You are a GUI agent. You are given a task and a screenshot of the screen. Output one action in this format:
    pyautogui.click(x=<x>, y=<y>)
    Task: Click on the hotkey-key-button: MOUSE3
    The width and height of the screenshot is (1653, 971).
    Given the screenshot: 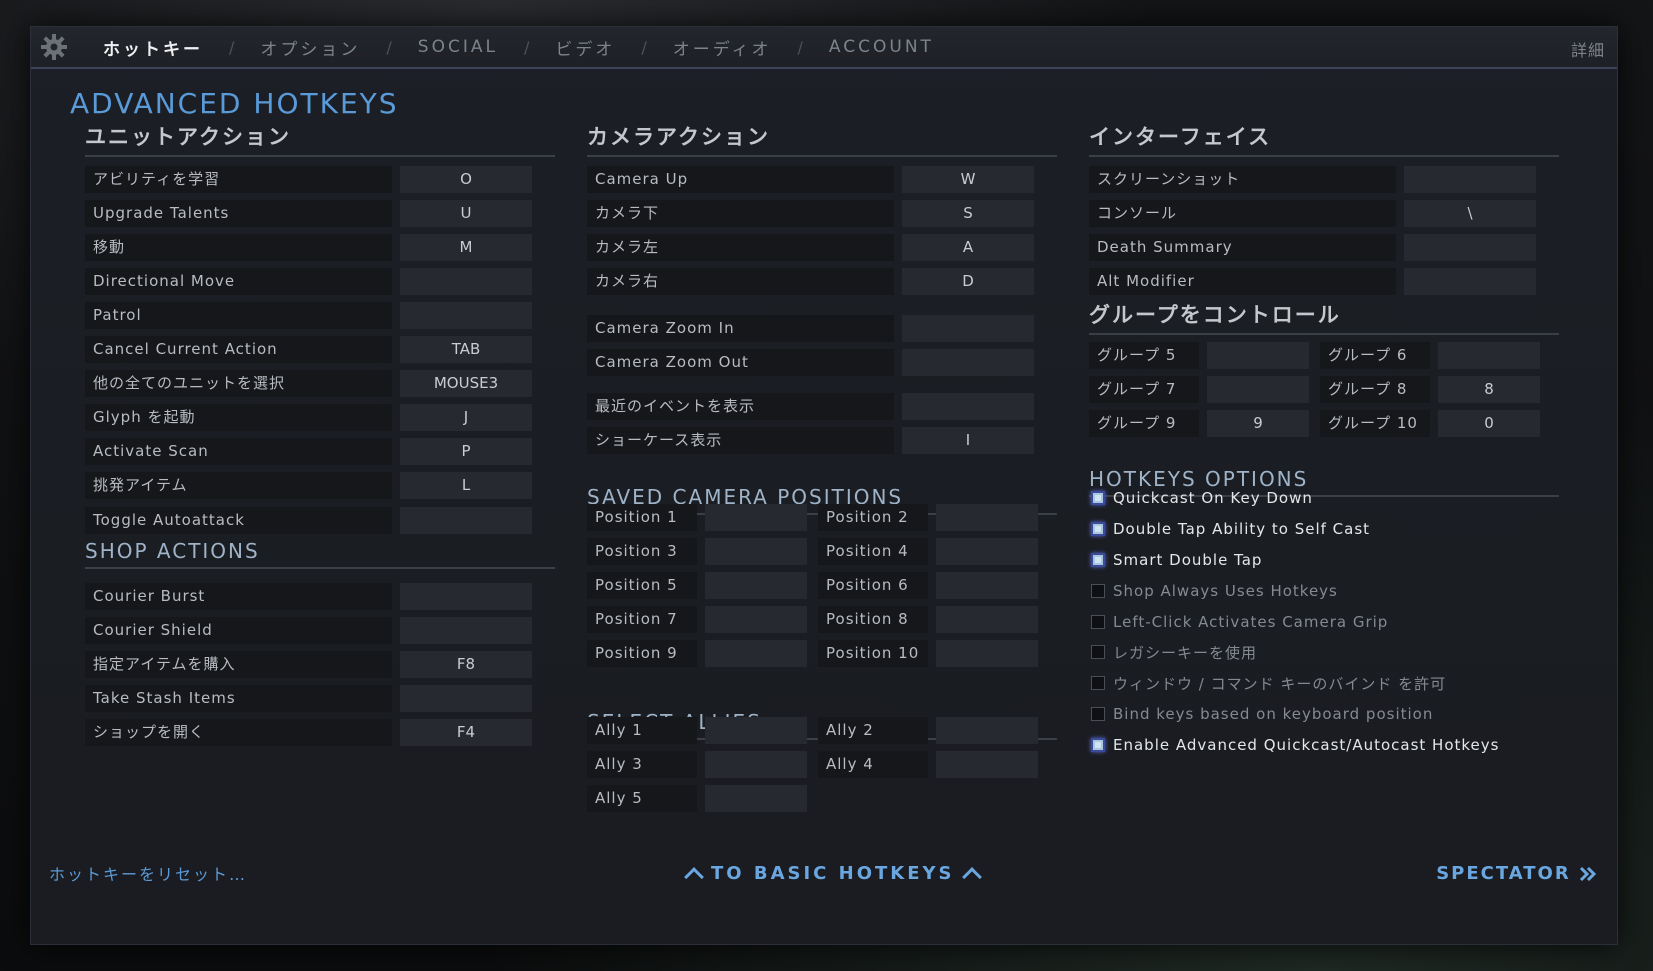 What is the action you would take?
    pyautogui.click(x=466, y=383)
    